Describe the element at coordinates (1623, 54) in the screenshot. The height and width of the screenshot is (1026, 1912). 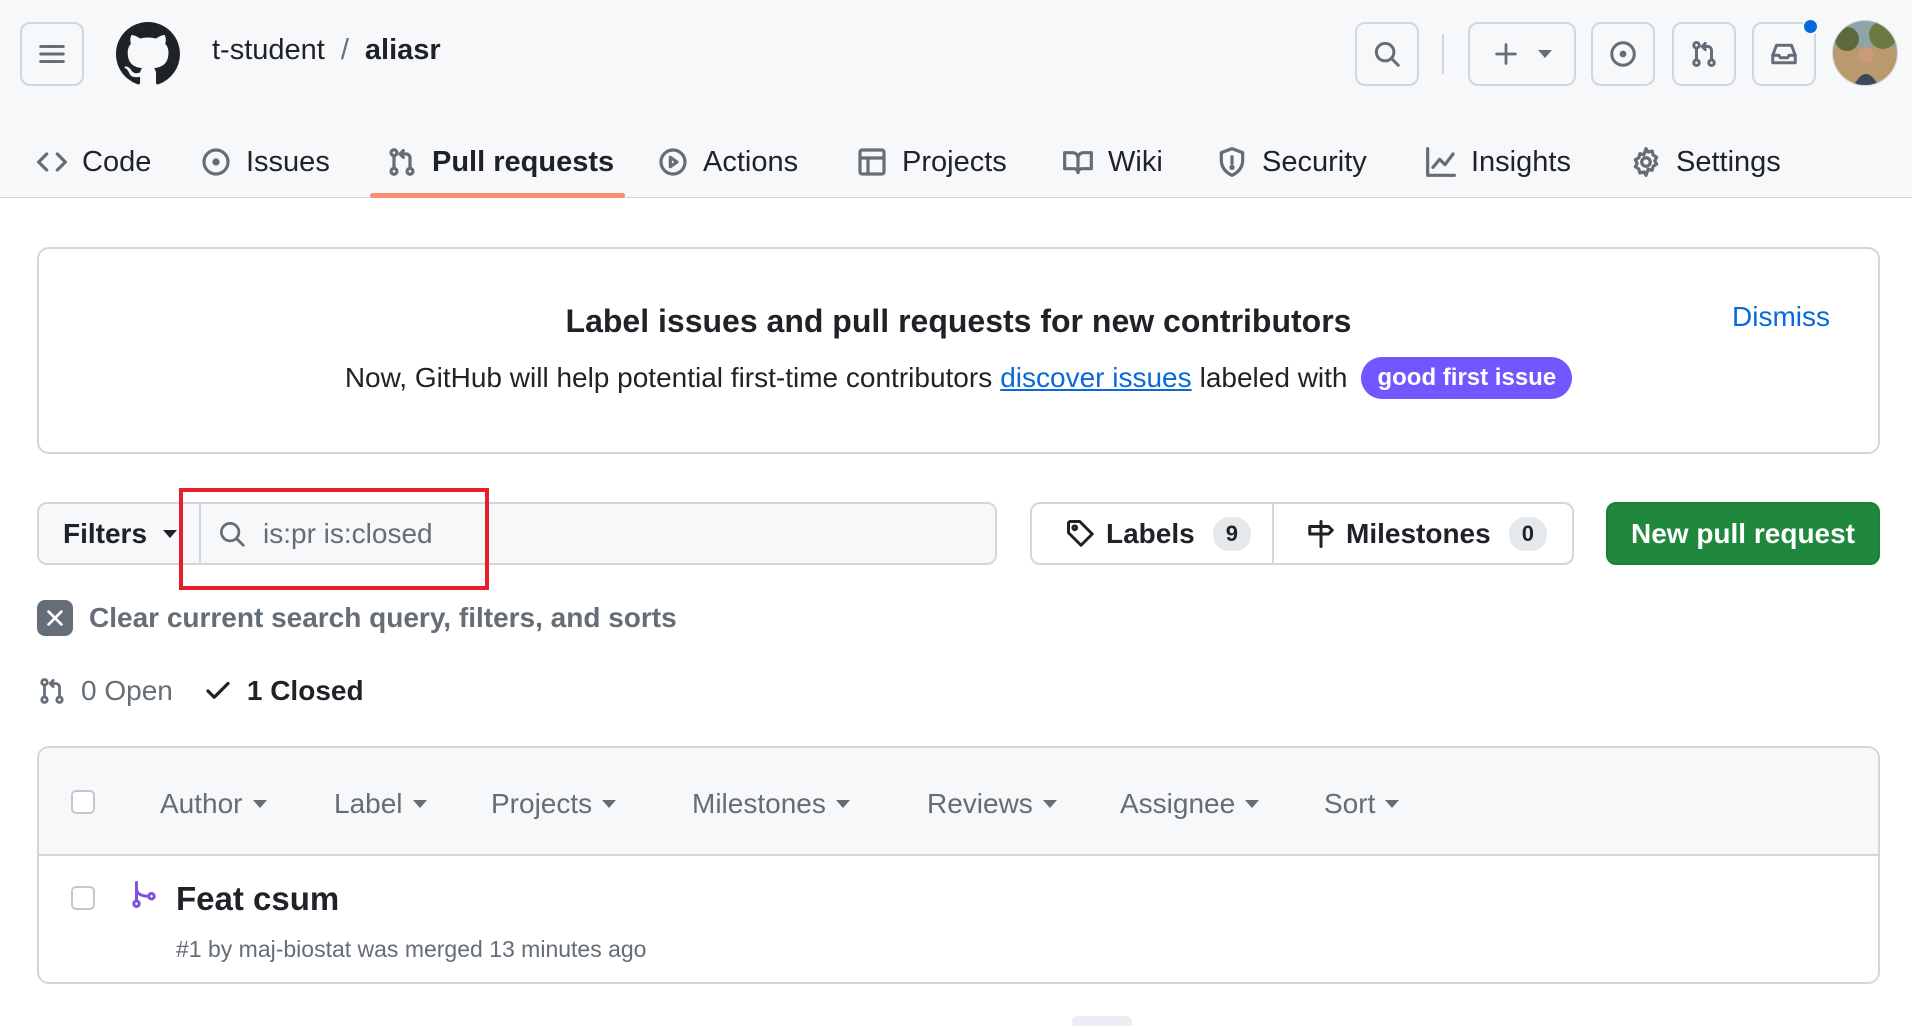
I see `issues-button` at that location.